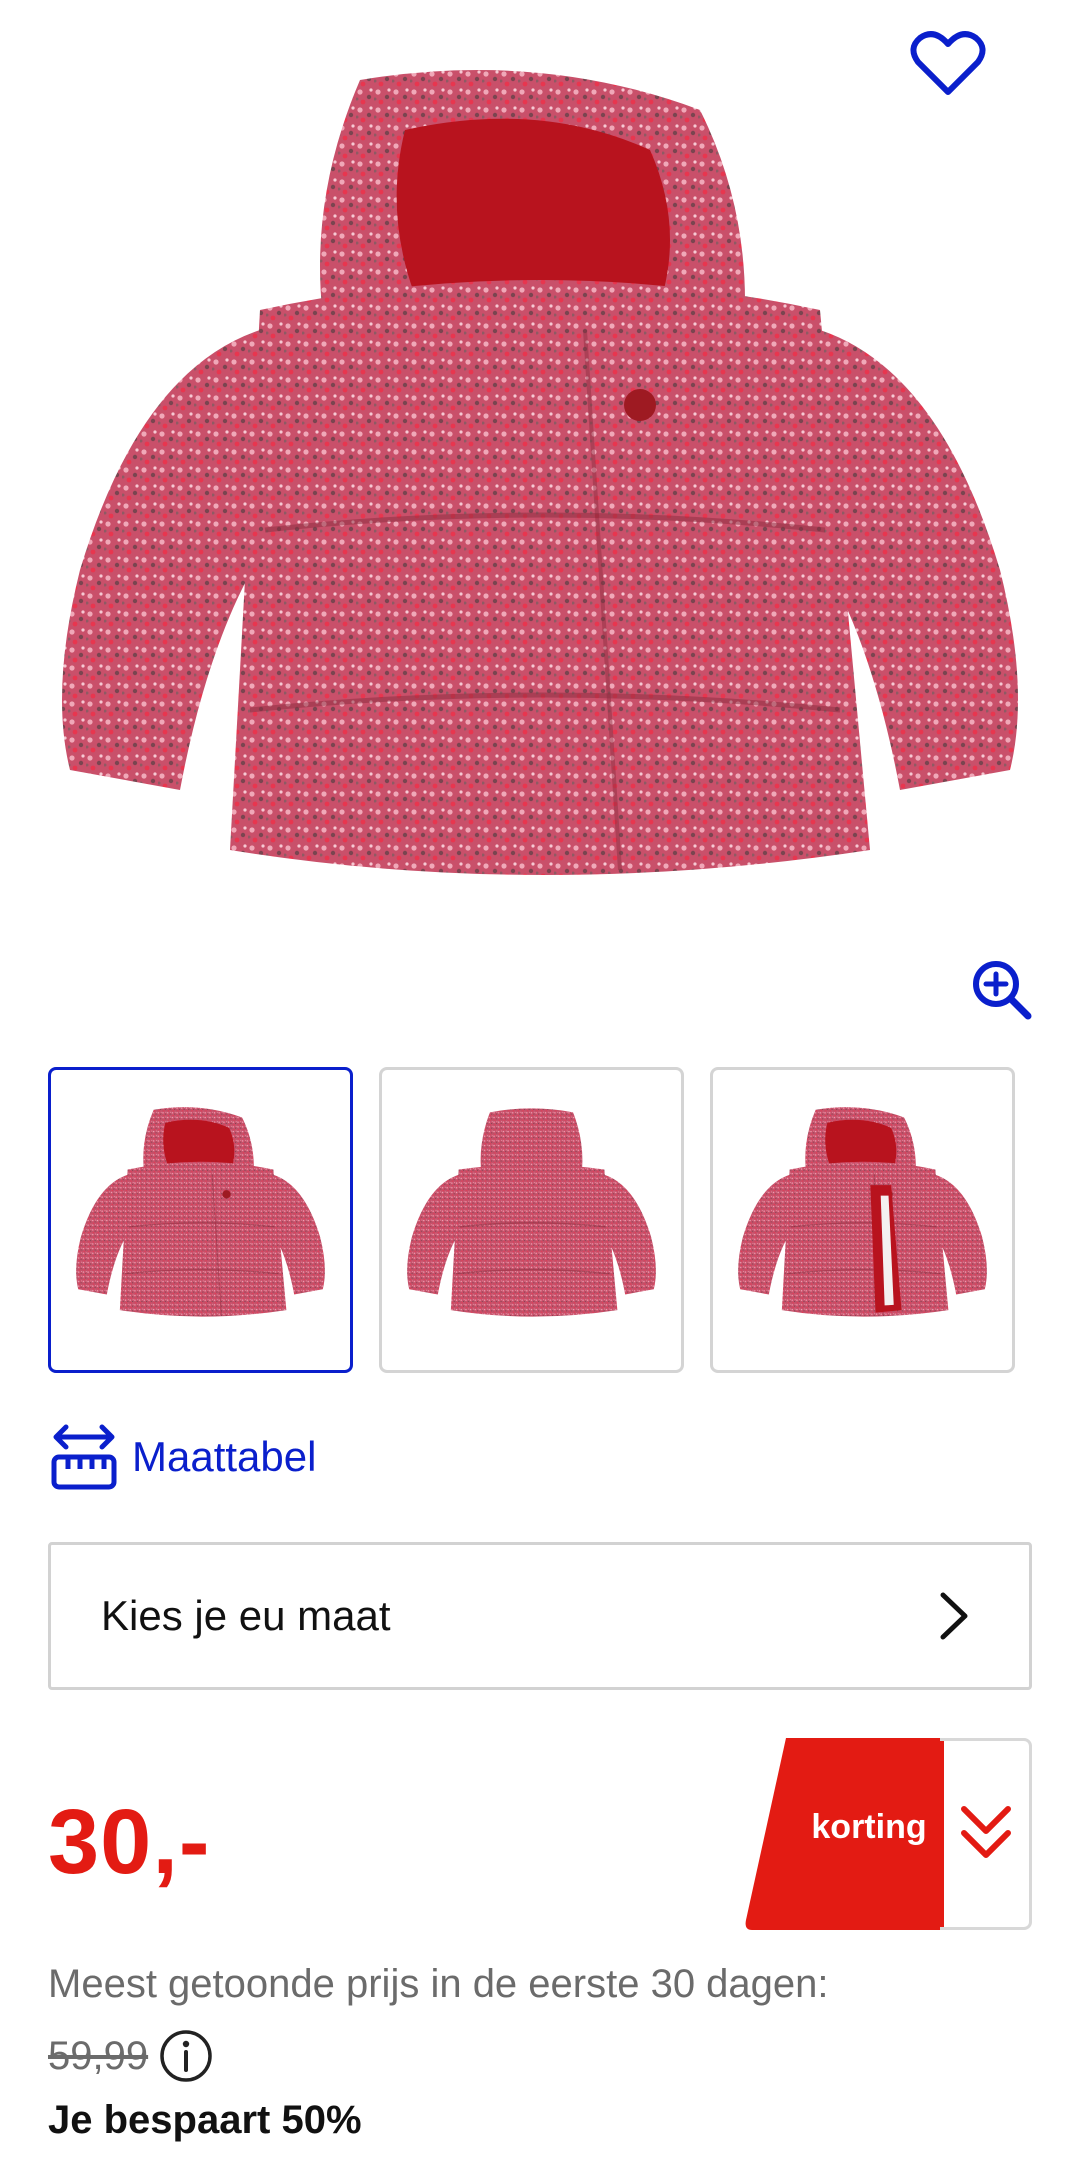 The height and width of the screenshot is (2161, 1080). I want to click on discount-badge-label: korting, so click(869, 1827).